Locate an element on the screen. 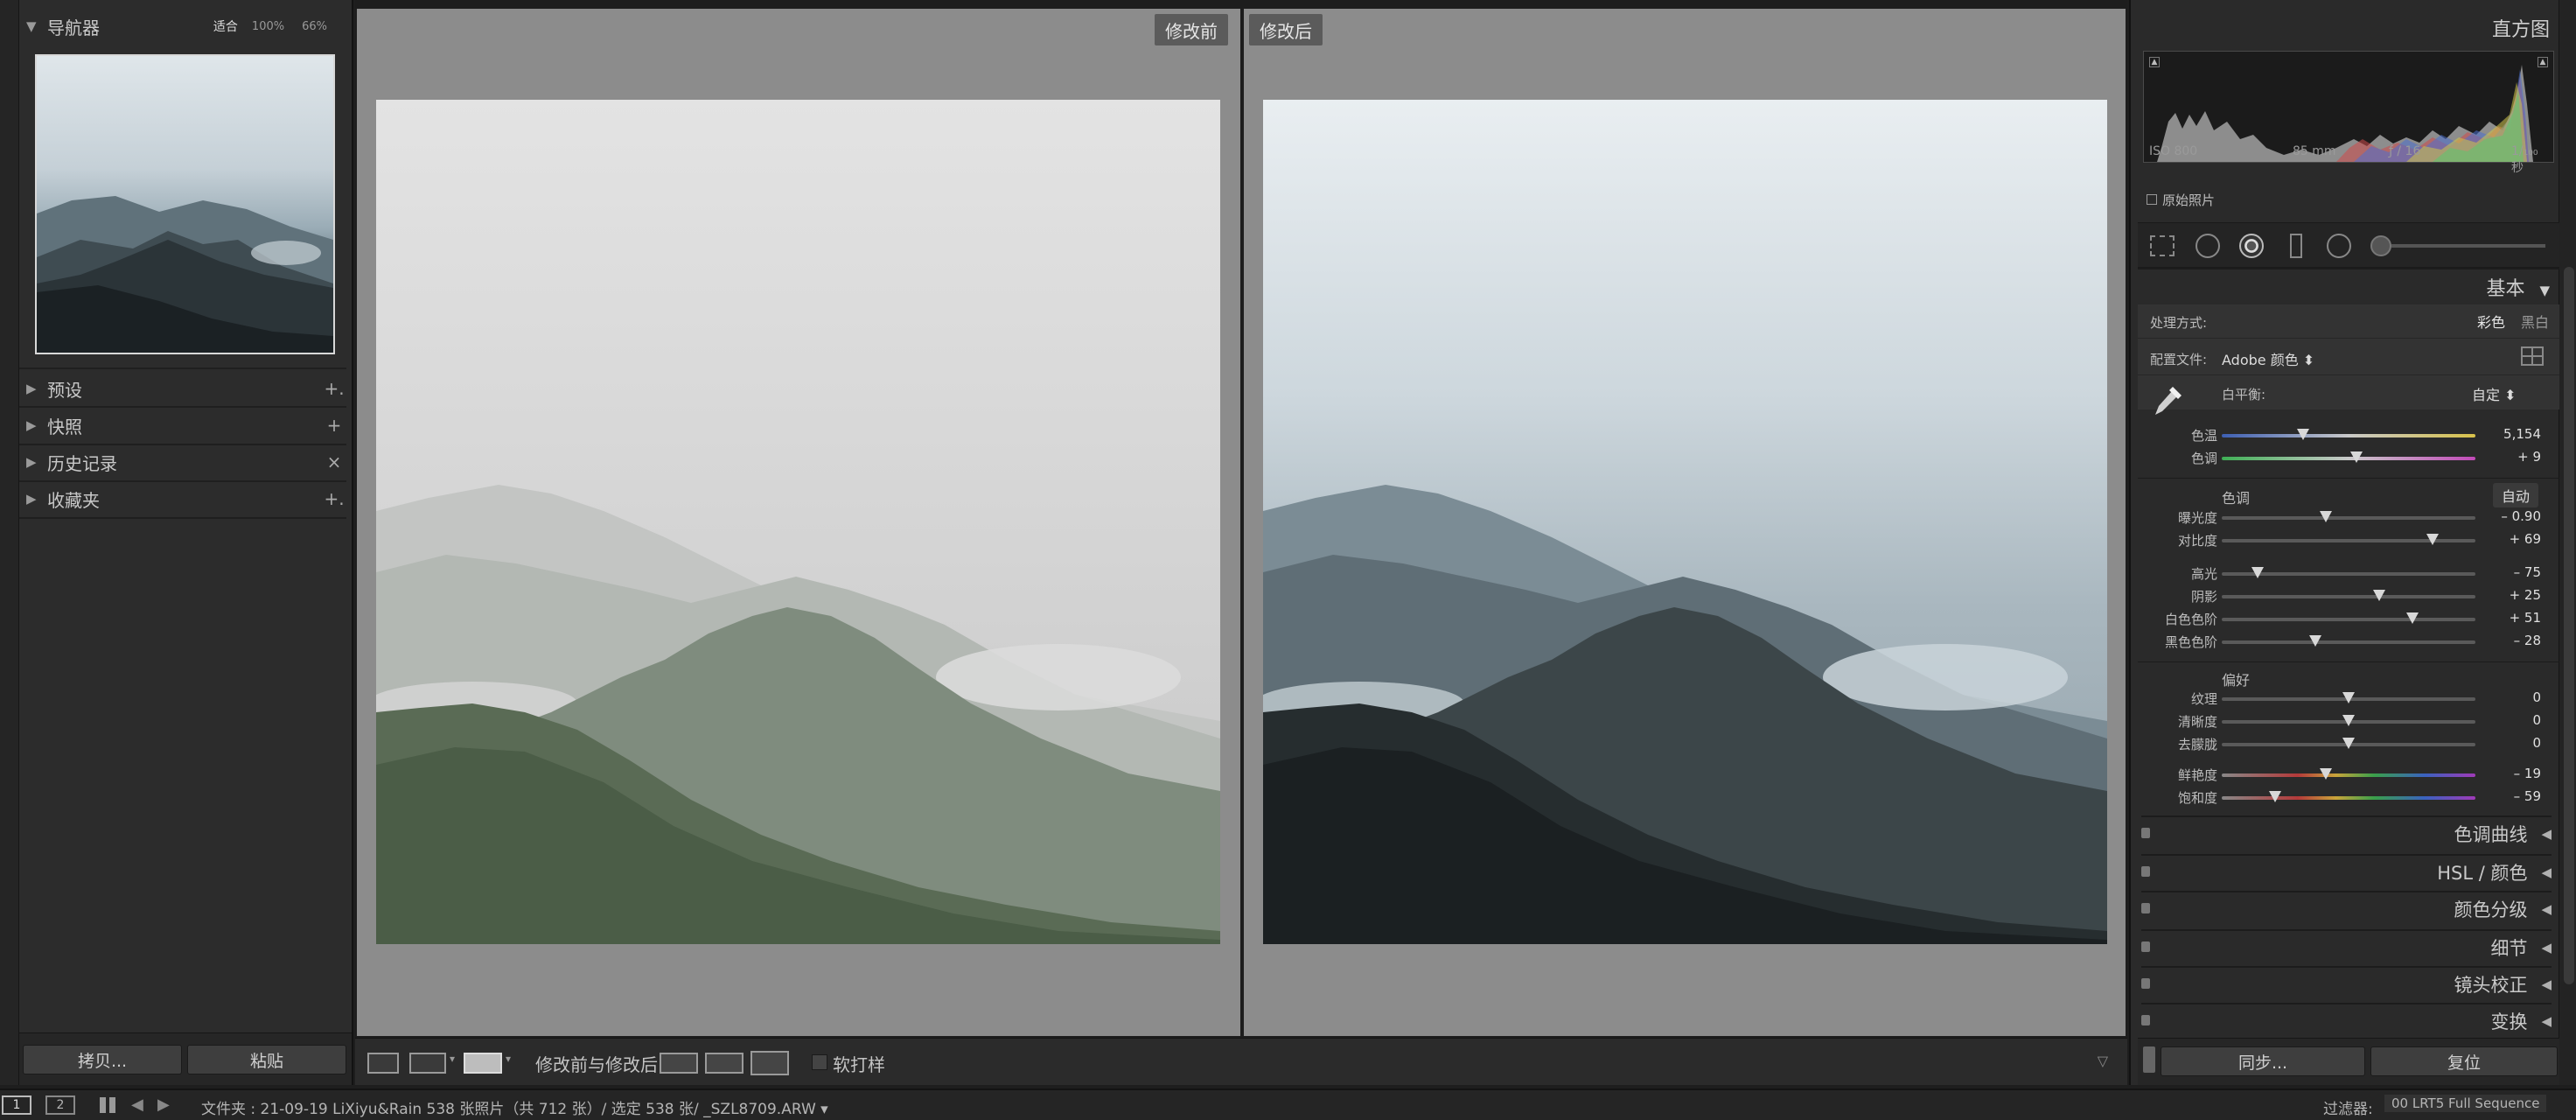  slider-value: – 0.90 is located at coordinates (2521, 516).